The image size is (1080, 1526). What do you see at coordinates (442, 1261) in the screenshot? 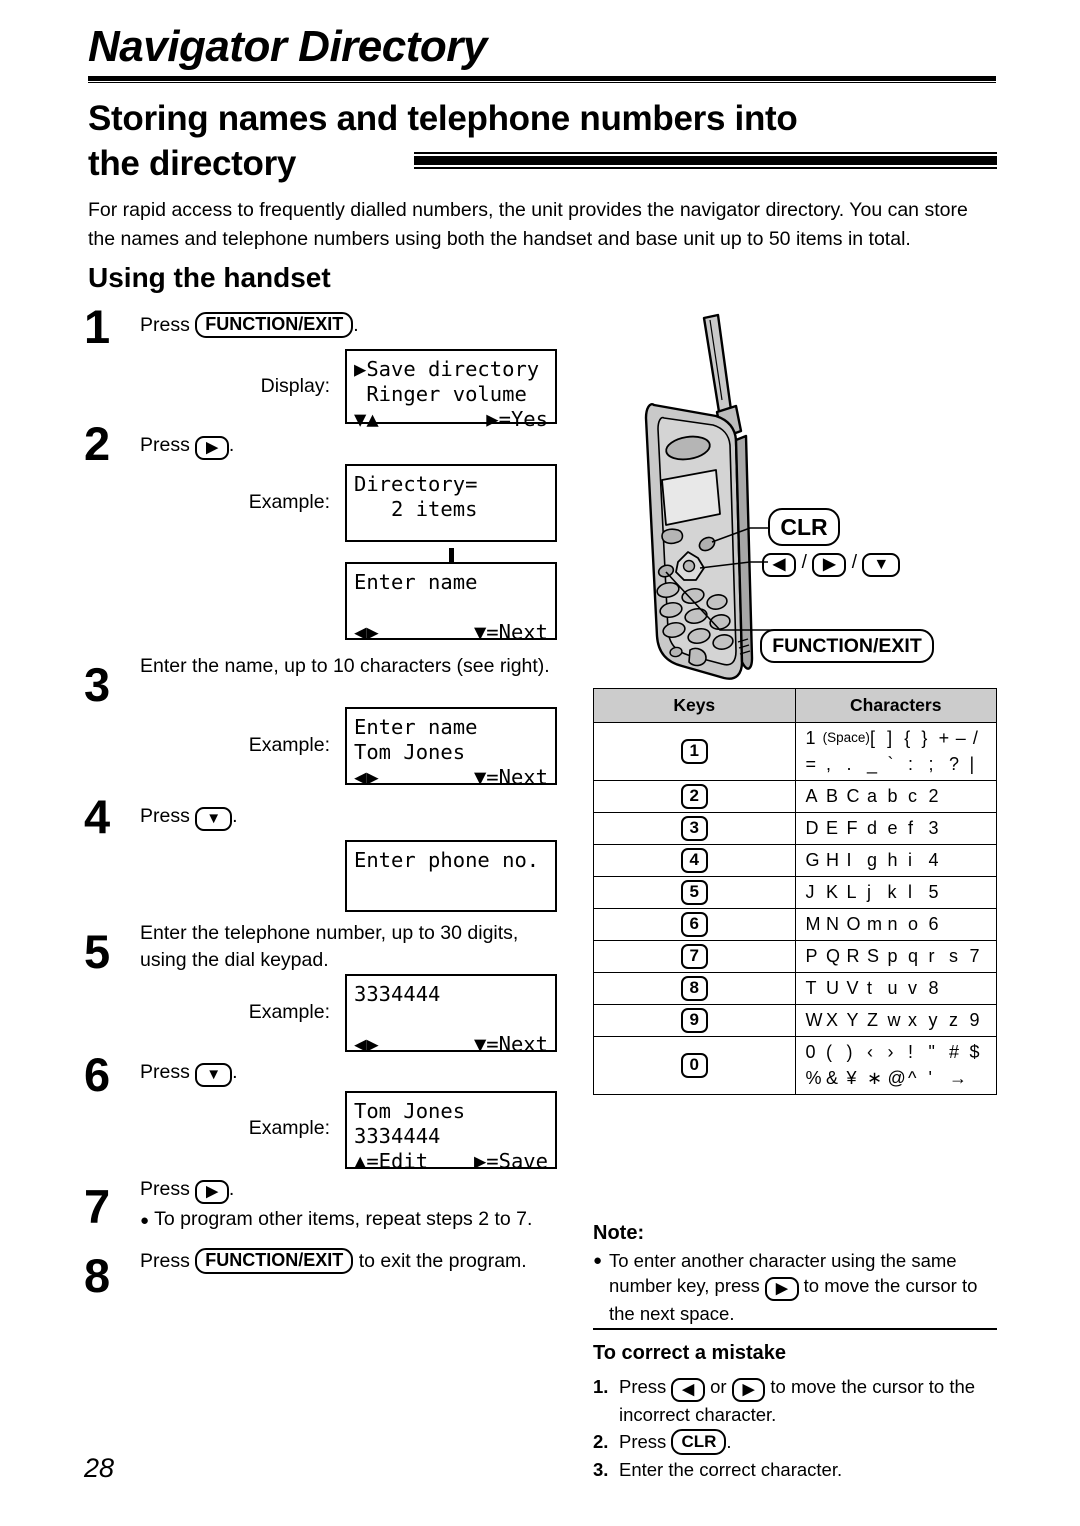
I see `step8-tail-text: to exit the program.` at bounding box center [442, 1261].